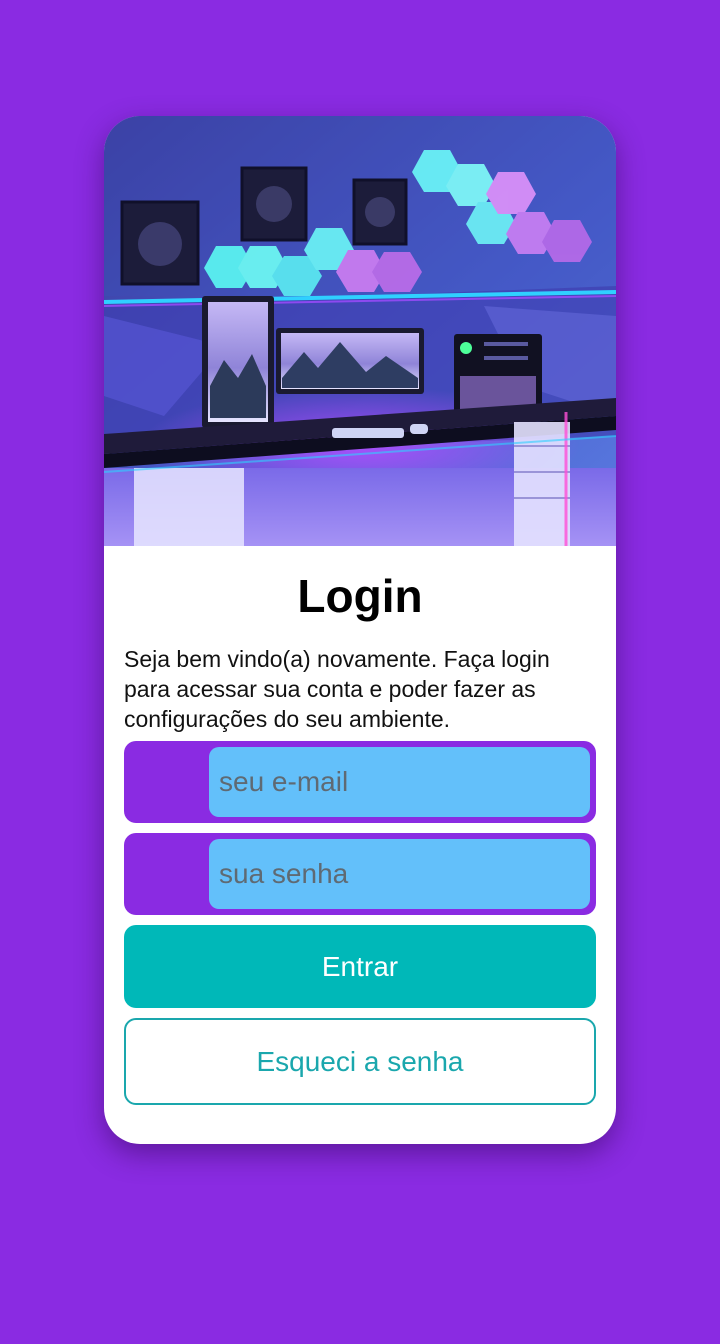 This screenshot has height=1344, width=720. Describe the element at coordinates (360, 596) in the screenshot. I see `page-title: Login` at that location.